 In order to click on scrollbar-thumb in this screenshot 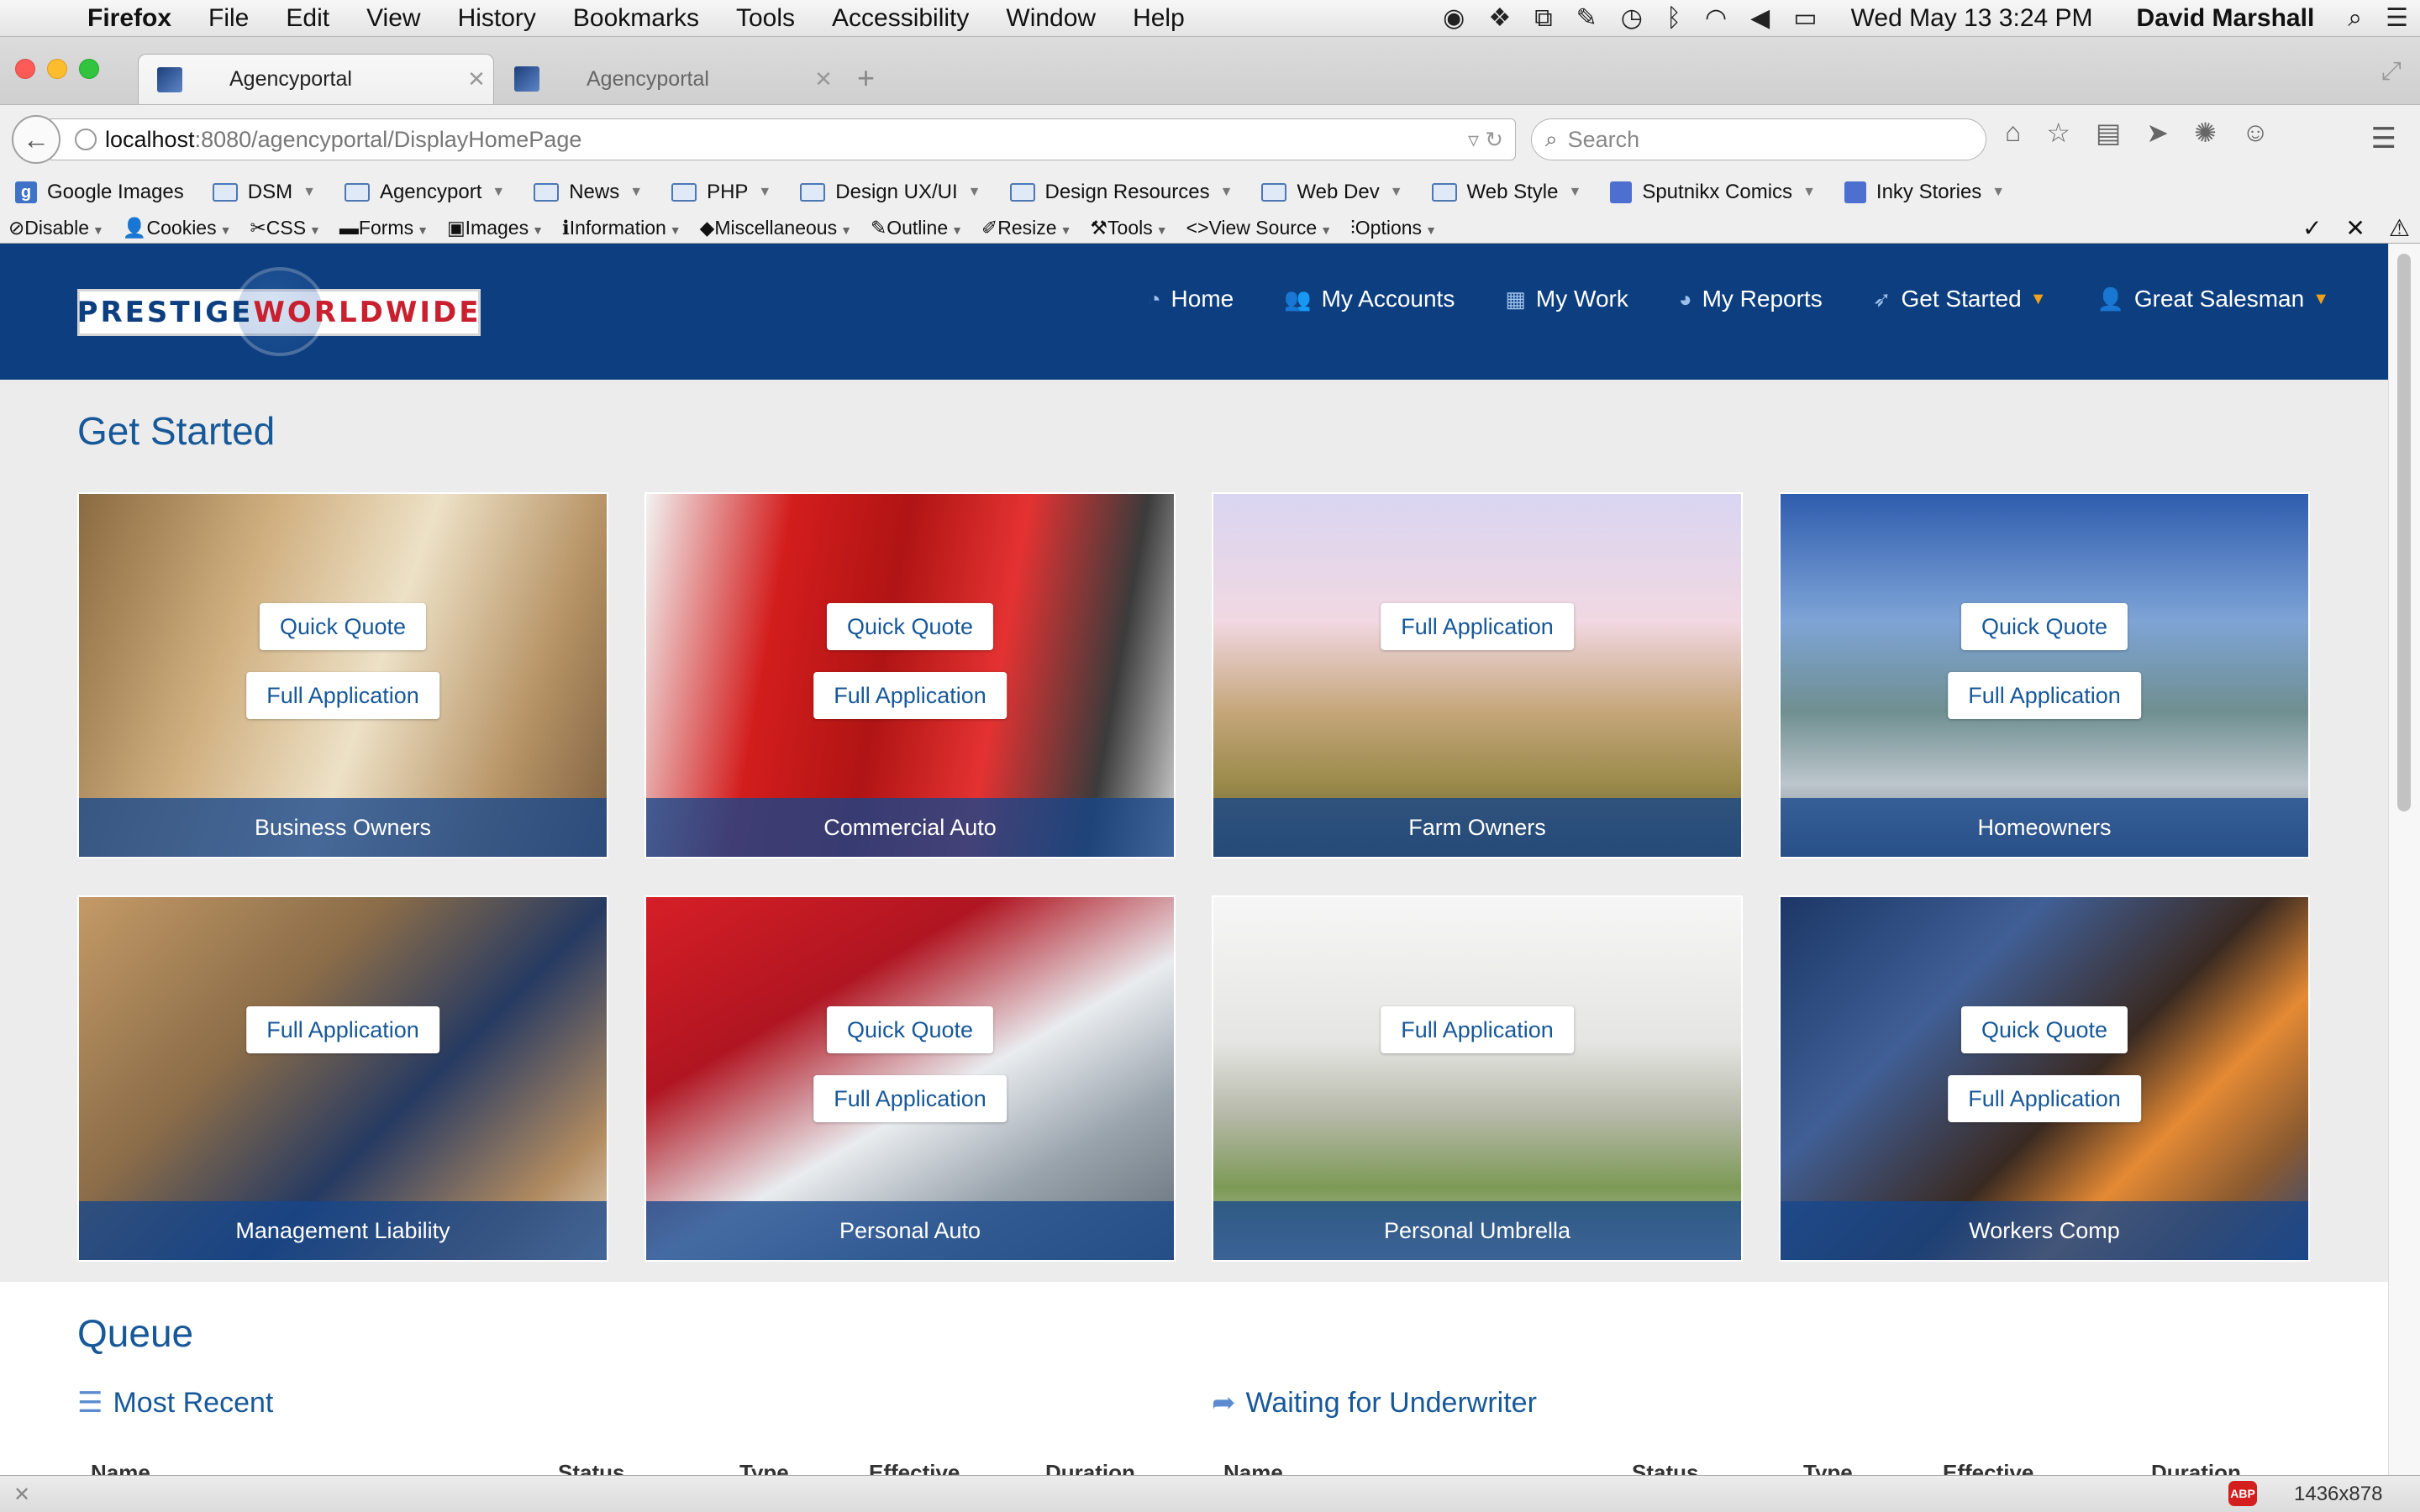, I will do `click(2404, 532)`.